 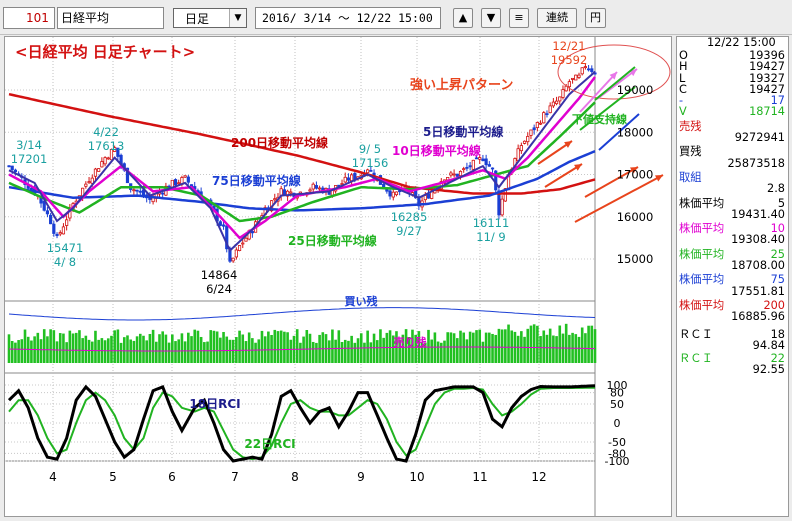 I want to click on rci-tick-label: -100, so click(x=617, y=461).